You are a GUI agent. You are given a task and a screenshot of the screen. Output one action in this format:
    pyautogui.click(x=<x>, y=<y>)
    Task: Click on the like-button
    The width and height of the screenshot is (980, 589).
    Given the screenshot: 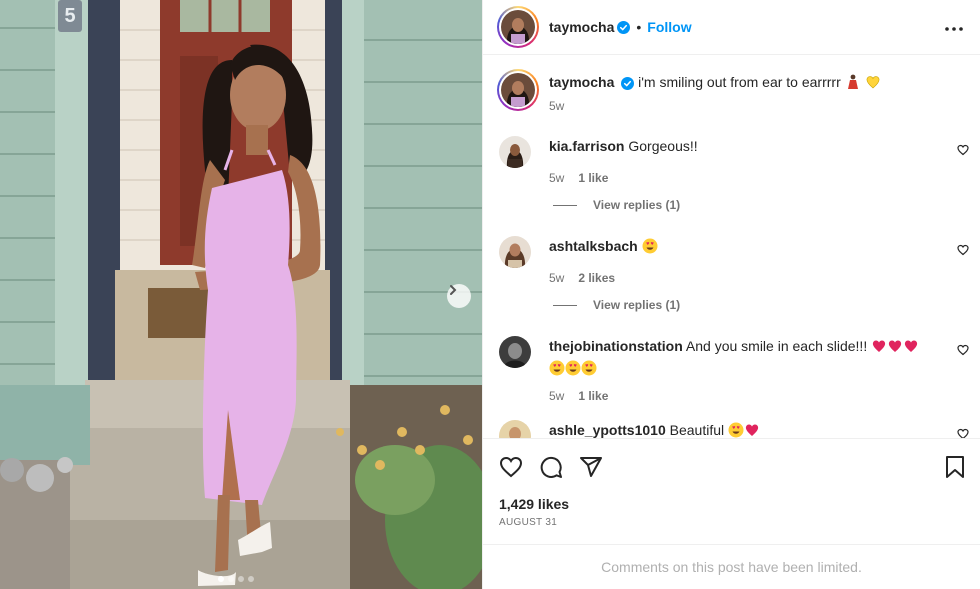 What is the action you would take?
    pyautogui.click(x=511, y=469)
    